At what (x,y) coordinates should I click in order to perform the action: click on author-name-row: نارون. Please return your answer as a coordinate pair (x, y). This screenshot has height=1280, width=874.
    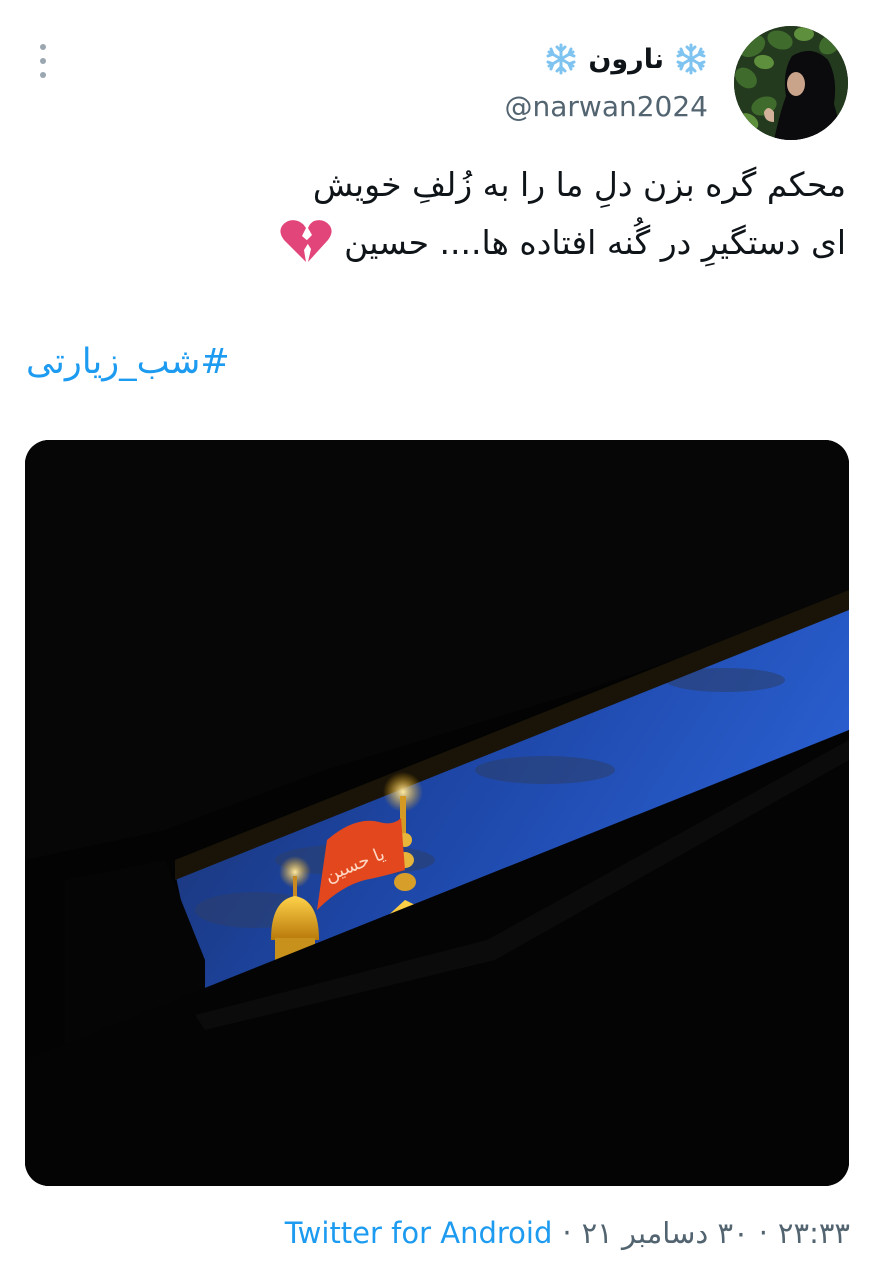
    Looking at the image, I should click on (626, 59).